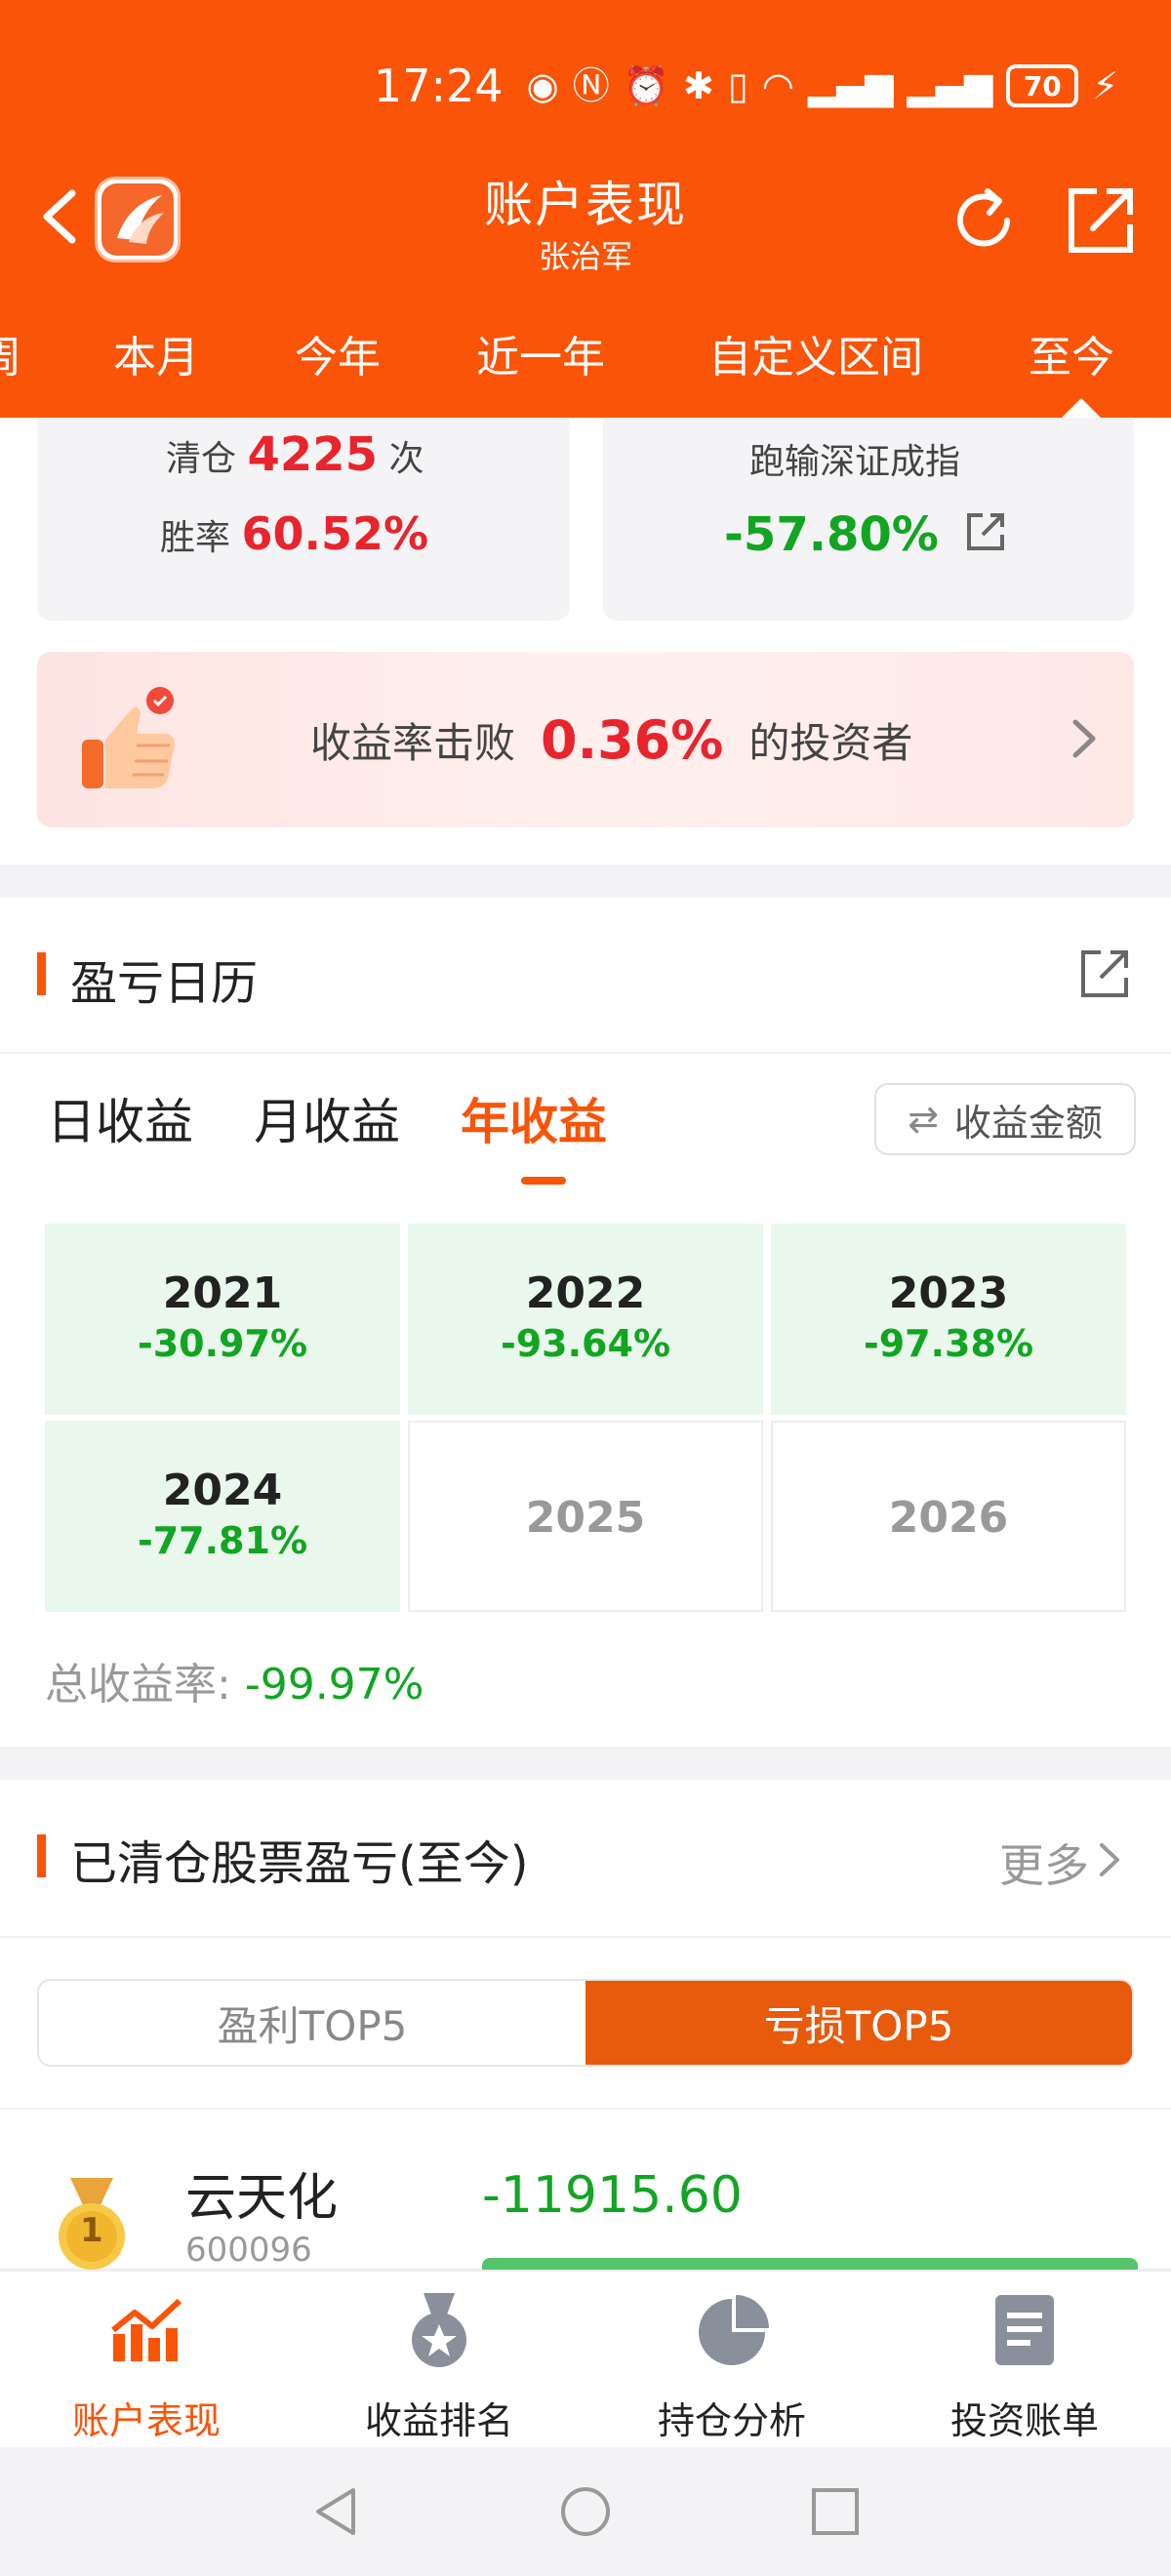  I want to click on year-cell: 2023 -97.38%, so click(948, 1319).